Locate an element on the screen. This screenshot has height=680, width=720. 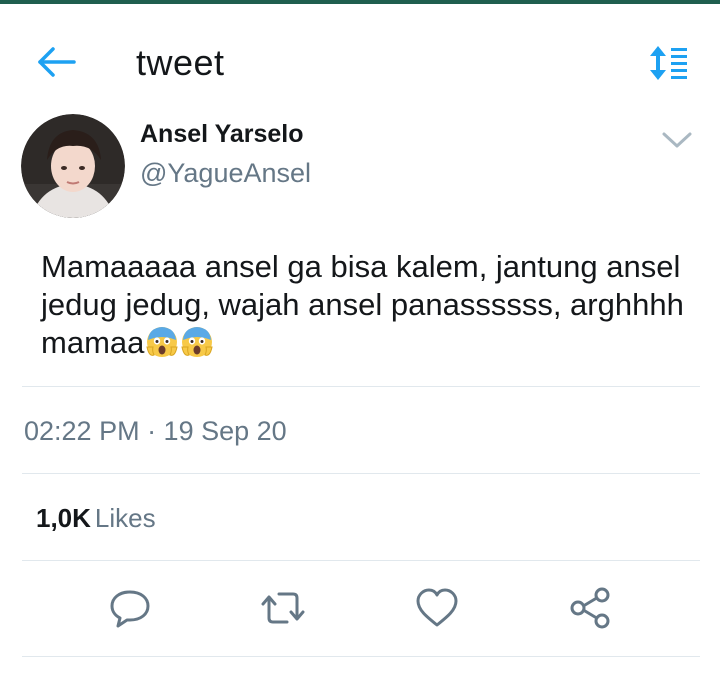
likes-count: 1,0K is located at coordinates (63, 518).